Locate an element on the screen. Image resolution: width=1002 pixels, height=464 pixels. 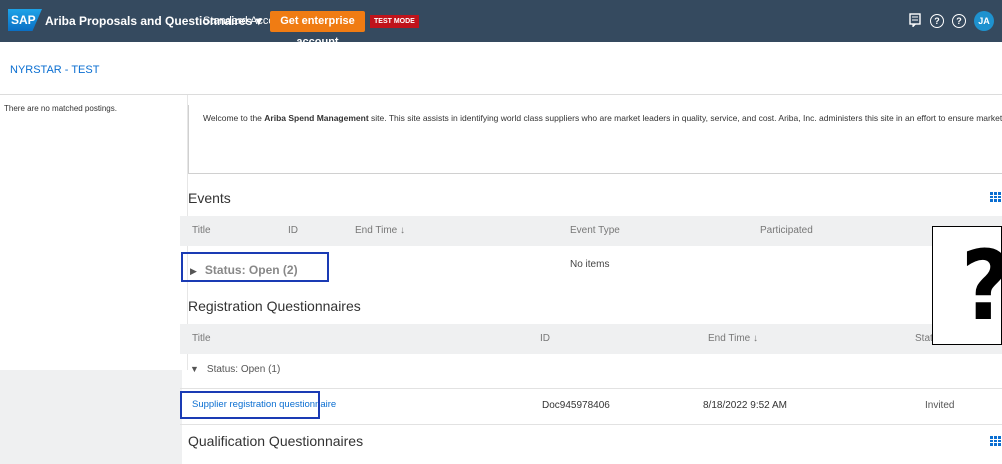
questionnaire-status: Invited is located at coordinates (940, 405).